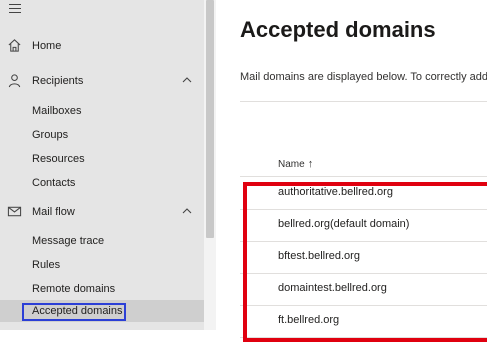 The image size is (487, 342). I want to click on column-header-name: Name ↑, so click(295, 164).